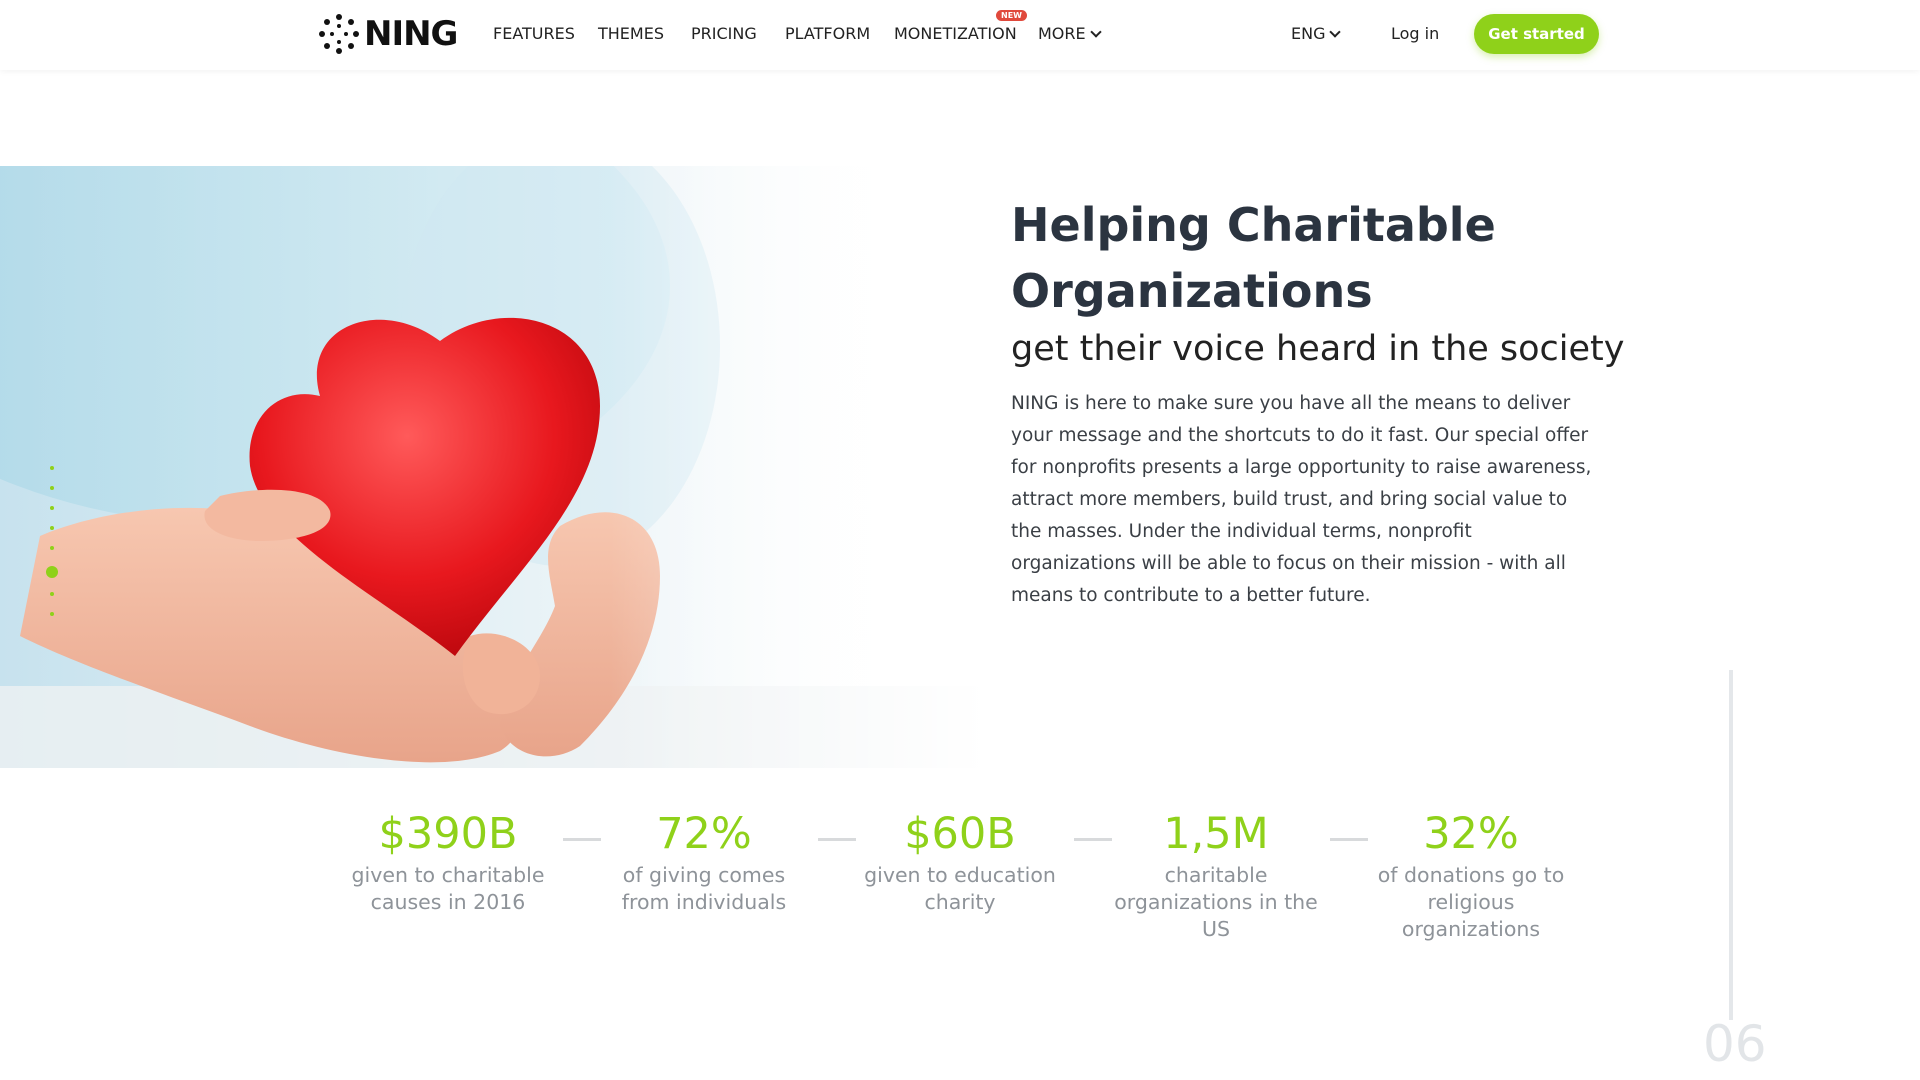 The height and width of the screenshot is (1080, 1920). I want to click on section-pager, so click(52, 549).